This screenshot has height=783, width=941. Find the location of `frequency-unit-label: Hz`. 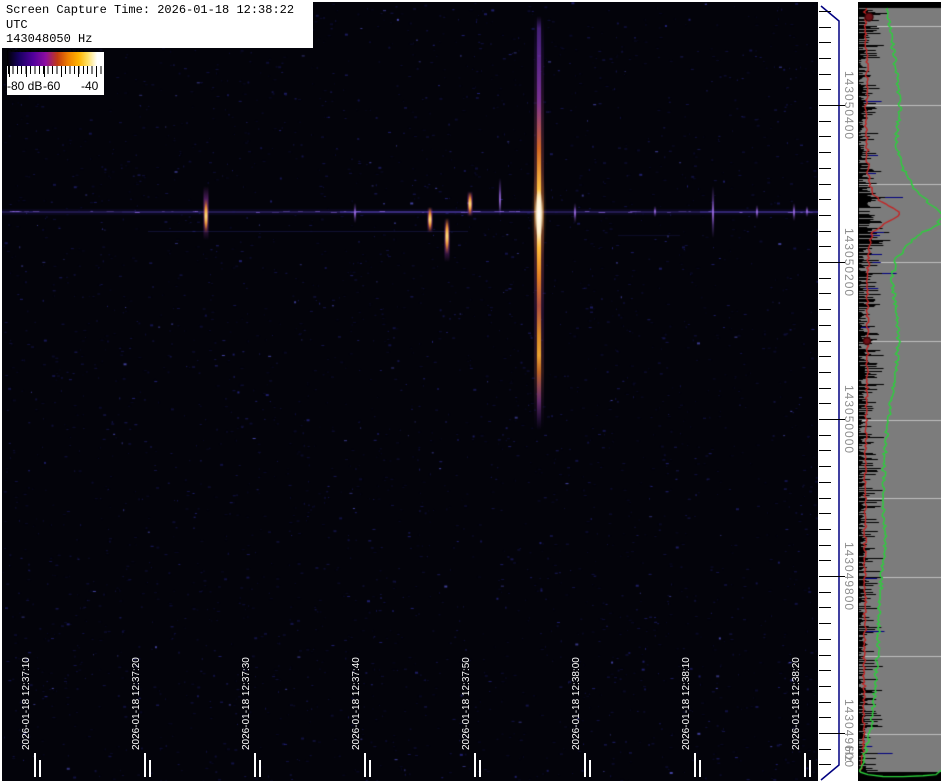

frequency-unit-label: Hz is located at coordinates (849, 754).